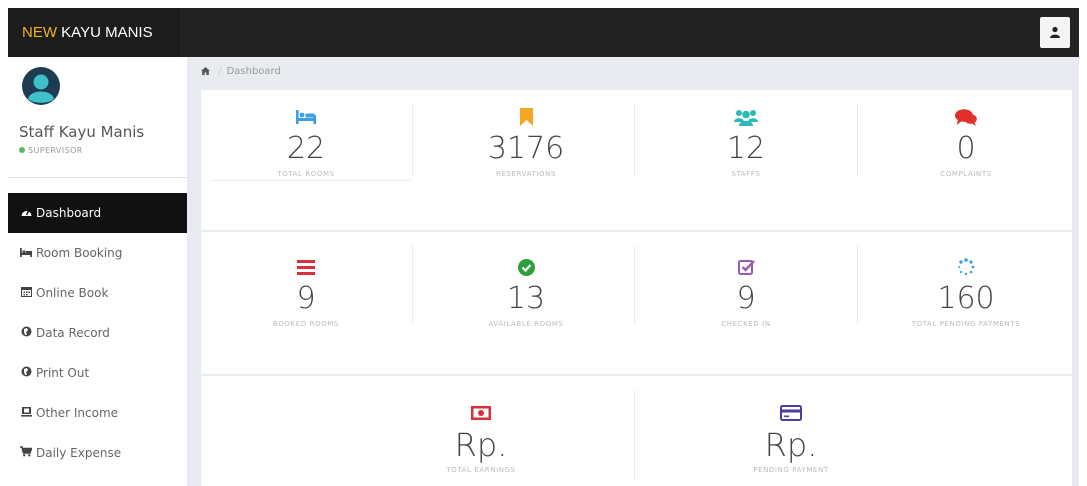 Image resolution: width=1087 pixels, height=486 pixels. I want to click on stat-reservations: 3176 RESERVATIONS, so click(526, 141).